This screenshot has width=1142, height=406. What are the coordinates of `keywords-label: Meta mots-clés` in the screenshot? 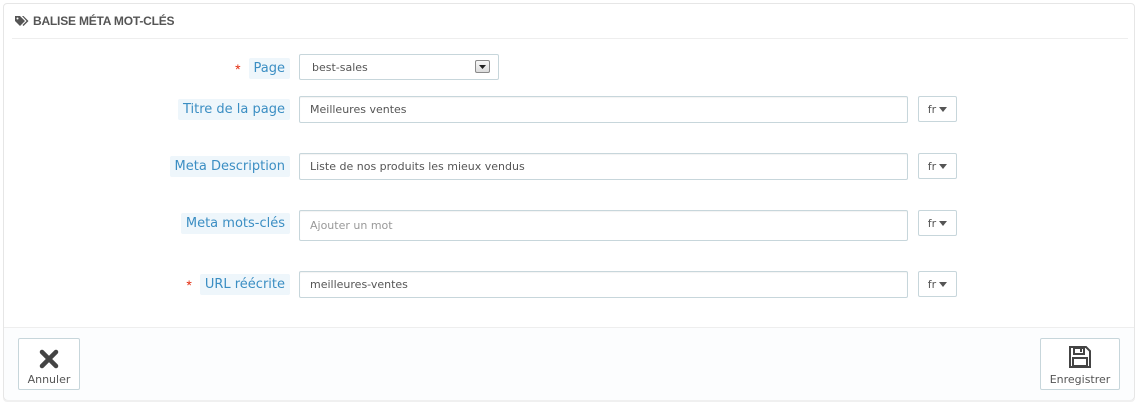 It's located at (235, 223).